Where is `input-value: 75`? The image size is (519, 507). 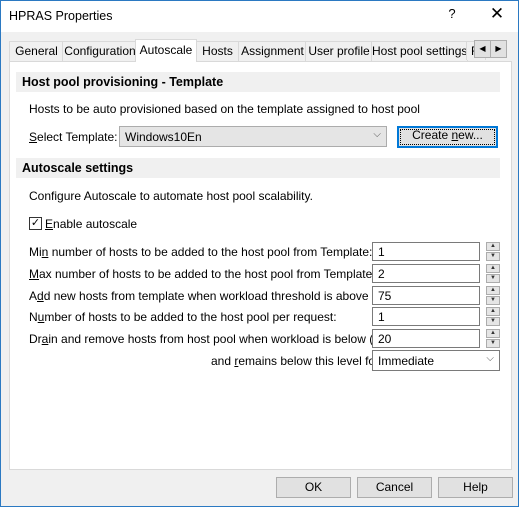 input-value: 75 is located at coordinates (385, 296).